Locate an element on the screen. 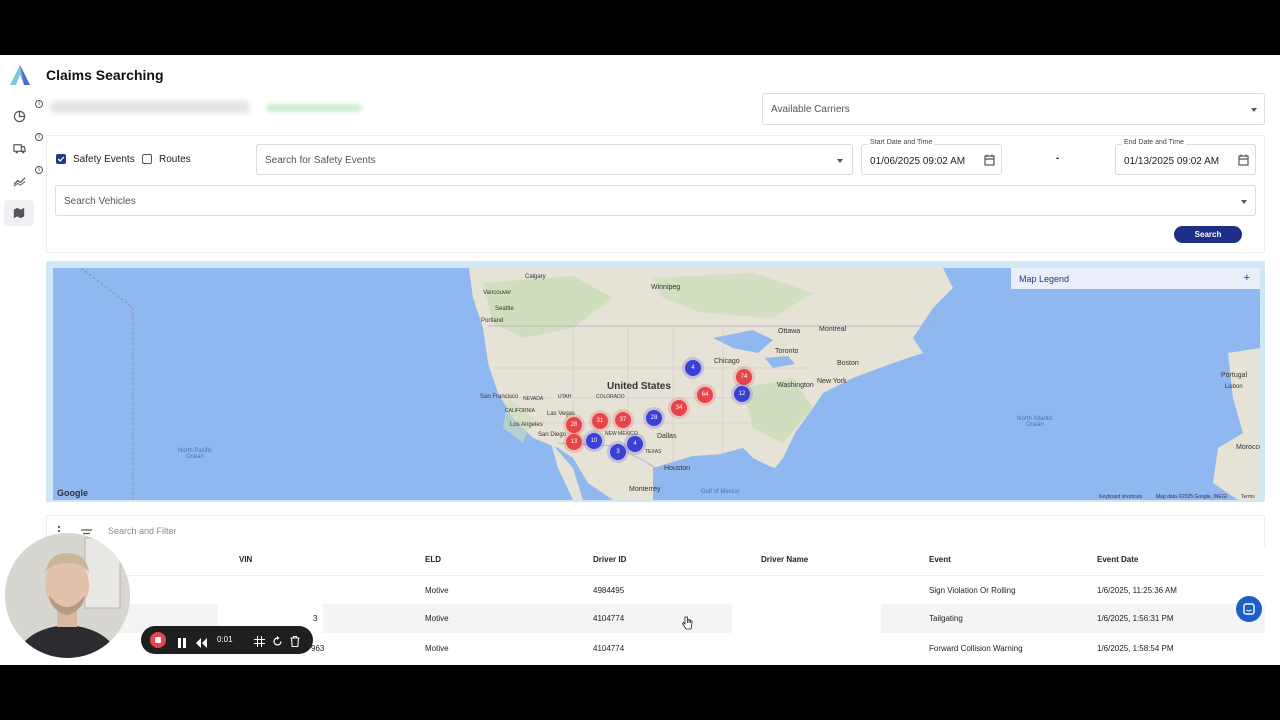  map-cluster-count: 12 is located at coordinates (742, 394).